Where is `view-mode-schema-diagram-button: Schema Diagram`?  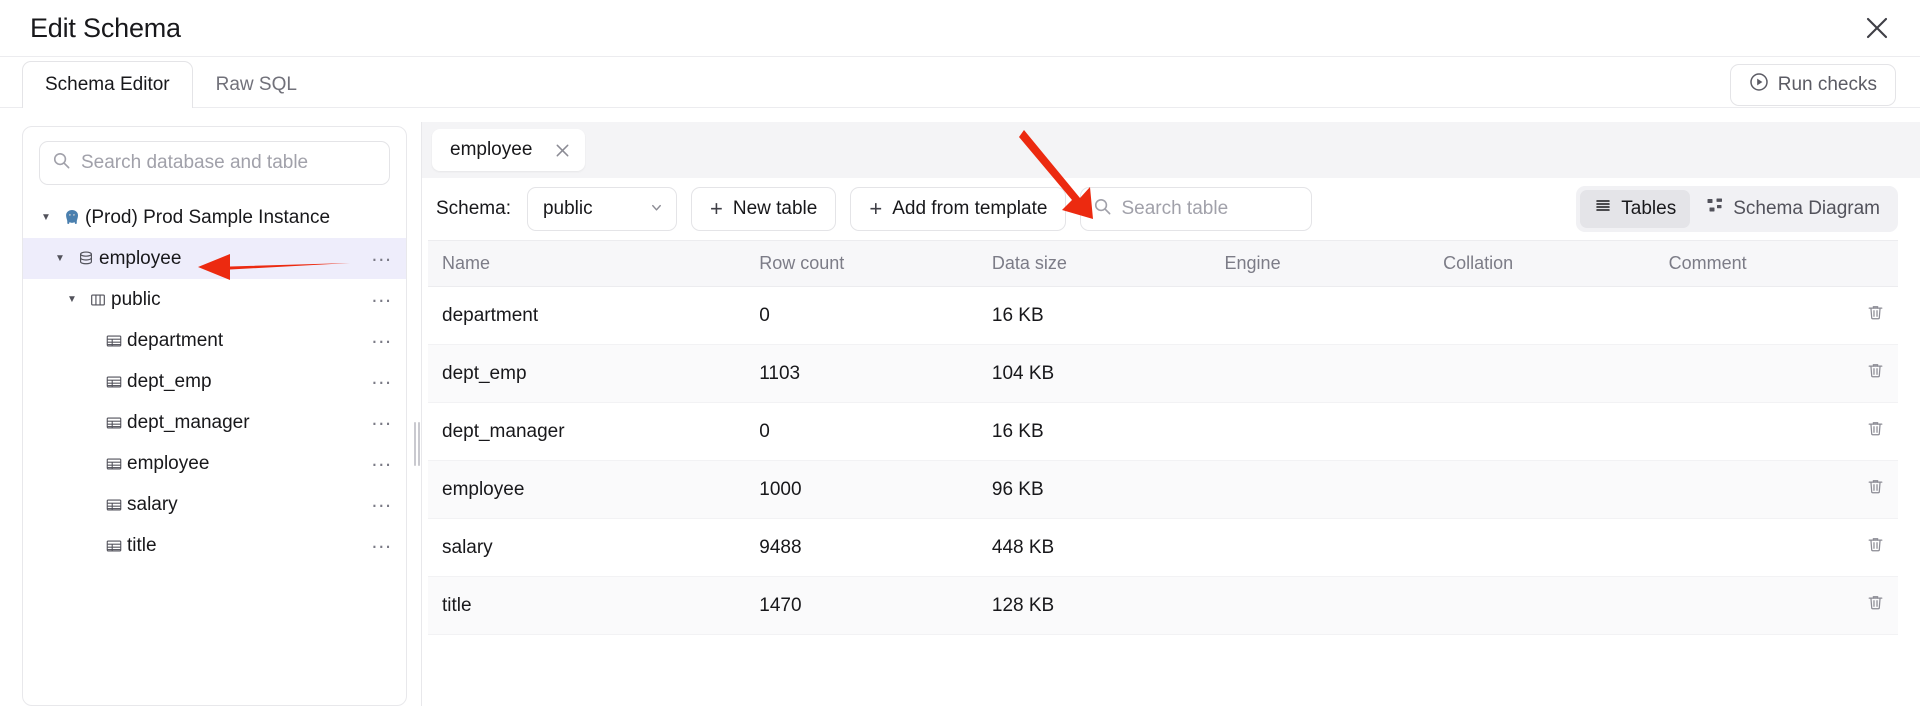 view-mode-schema-diagram-button: Schema Diagram is located at coordinates (1793, 209).